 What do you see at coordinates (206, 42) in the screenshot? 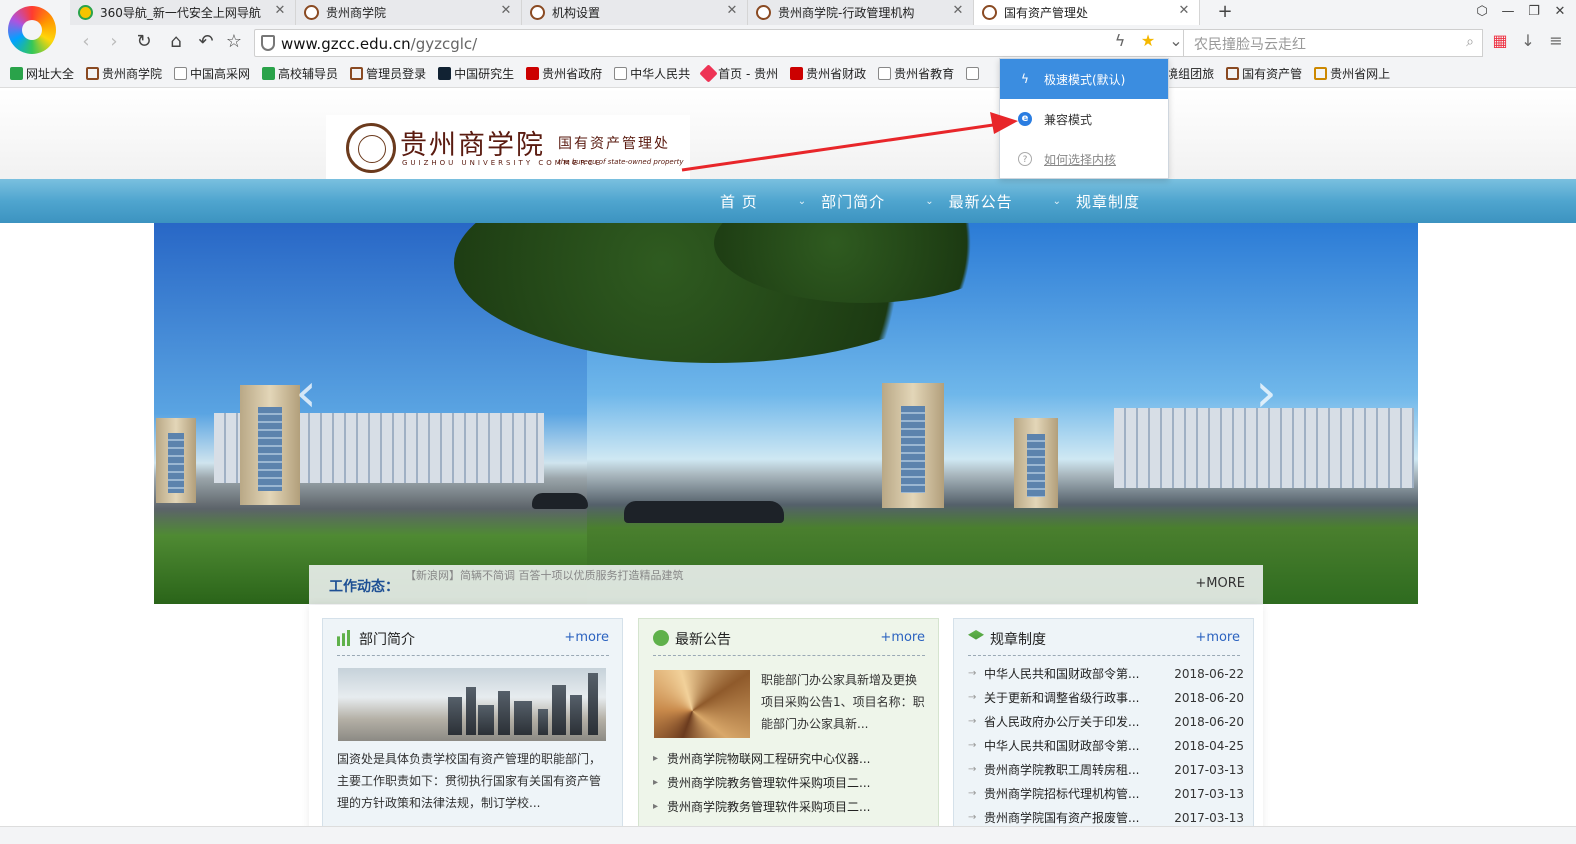
I see `undo-icon: ↶` at bounding box center [206, 42].